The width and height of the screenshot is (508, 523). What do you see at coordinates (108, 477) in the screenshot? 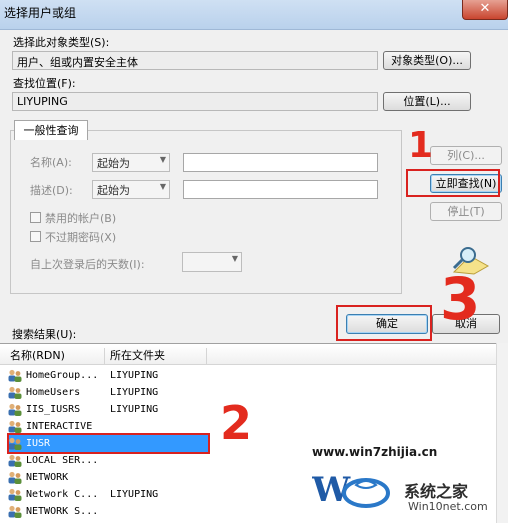
I see `table-row: NETWORK` at bounding box center [108, 477].